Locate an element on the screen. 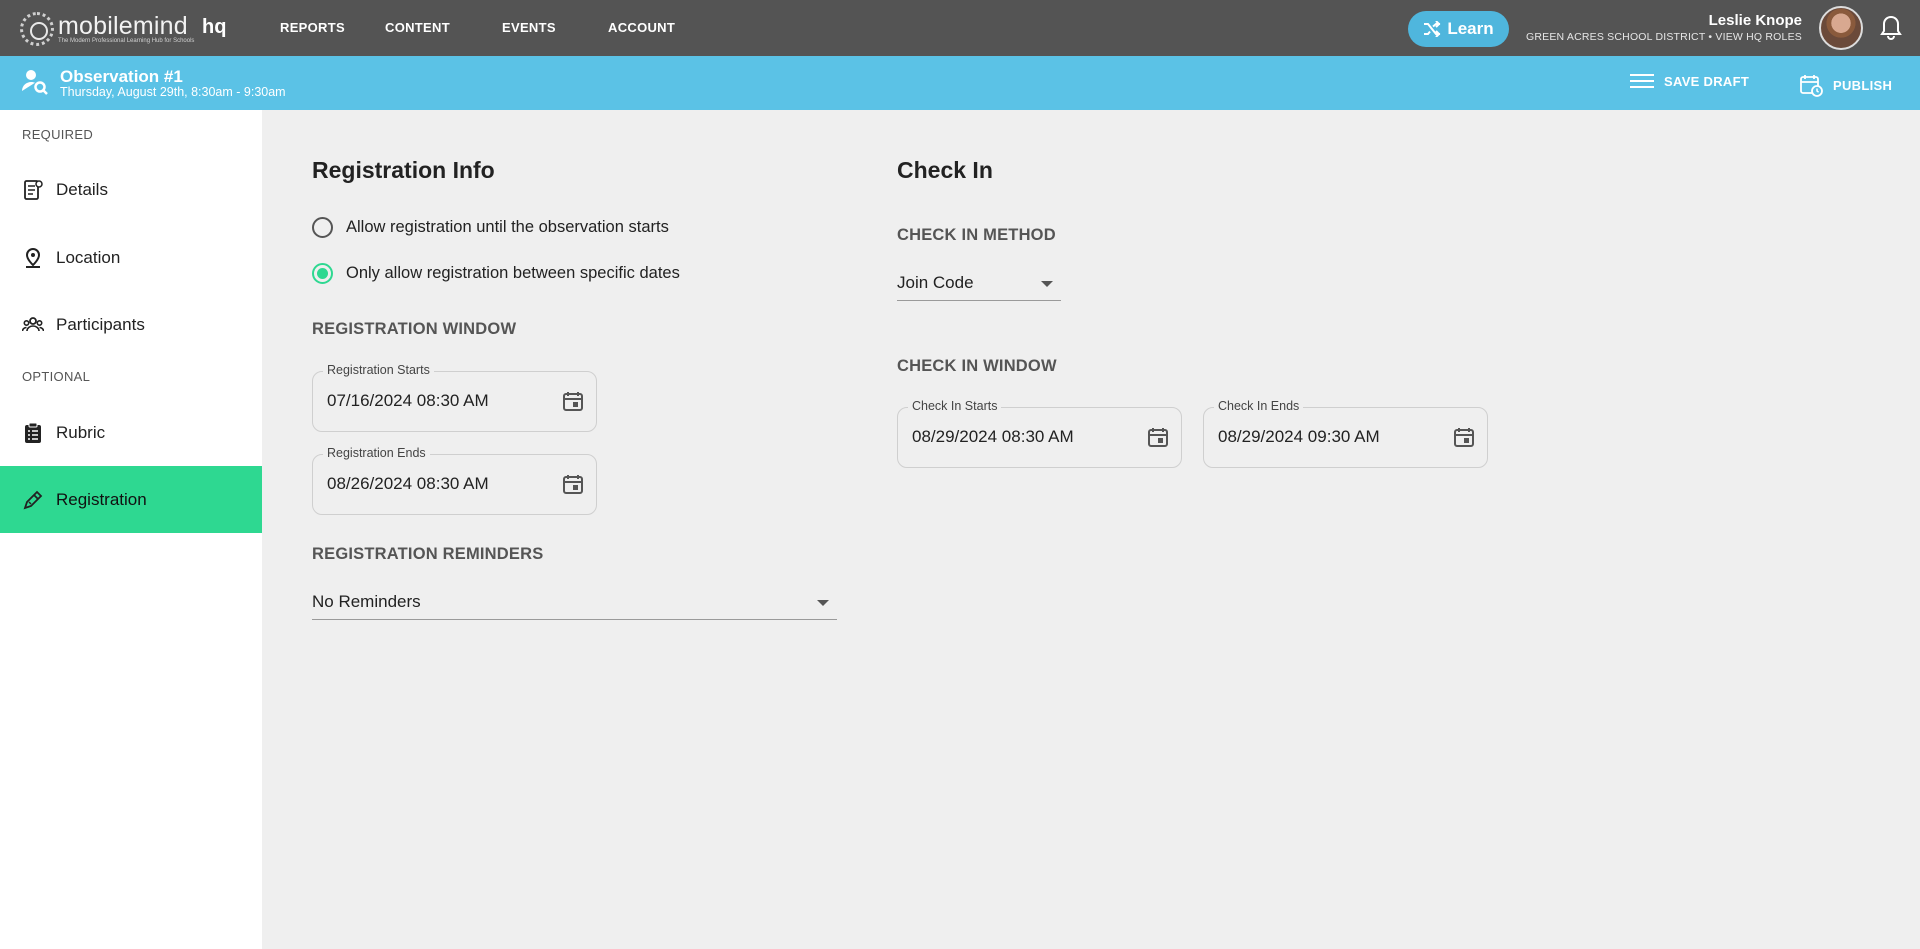  field-label: Check In Ends is located at coordinates (1259, 406).